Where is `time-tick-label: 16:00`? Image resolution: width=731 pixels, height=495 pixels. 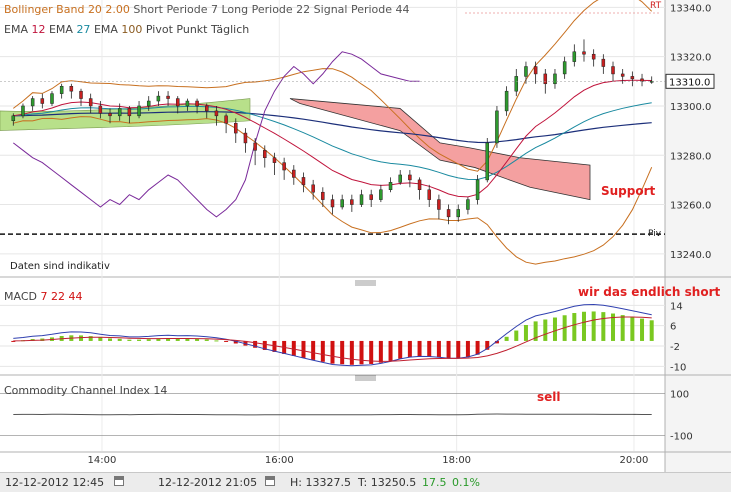 time-tick-label: 16:00 is located at coordinates (279, 460).